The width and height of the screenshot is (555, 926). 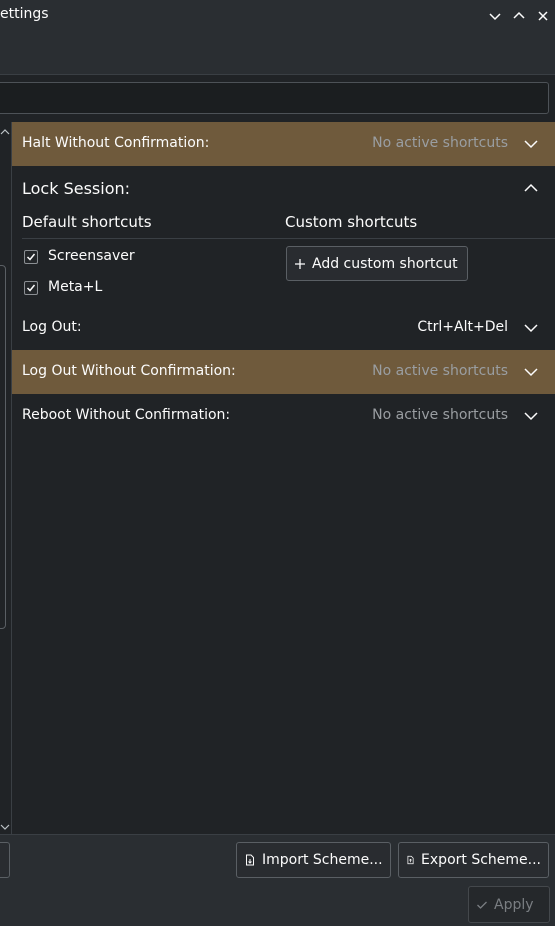 I want to click on button-label: Apply, so click(x=514, y=904).